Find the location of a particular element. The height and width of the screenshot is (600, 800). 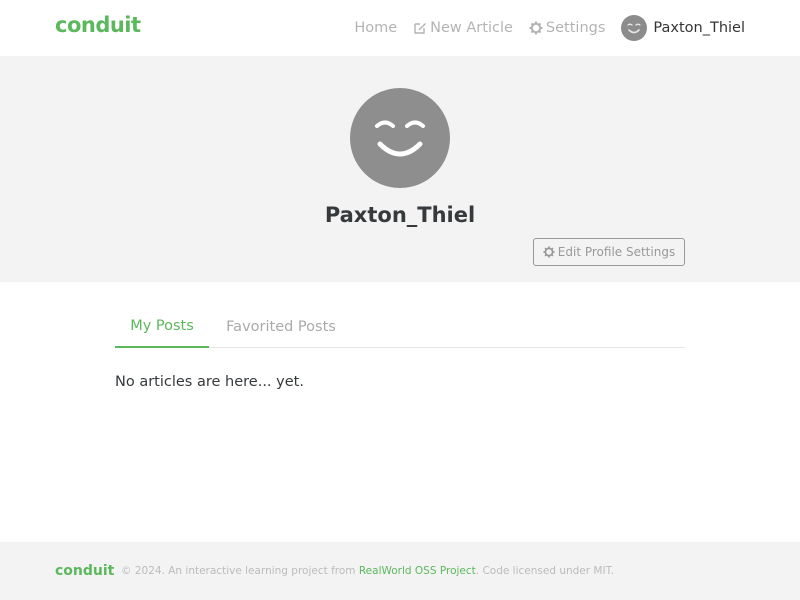

footer-brand-link: conduit is located at coordinates (84, 571).